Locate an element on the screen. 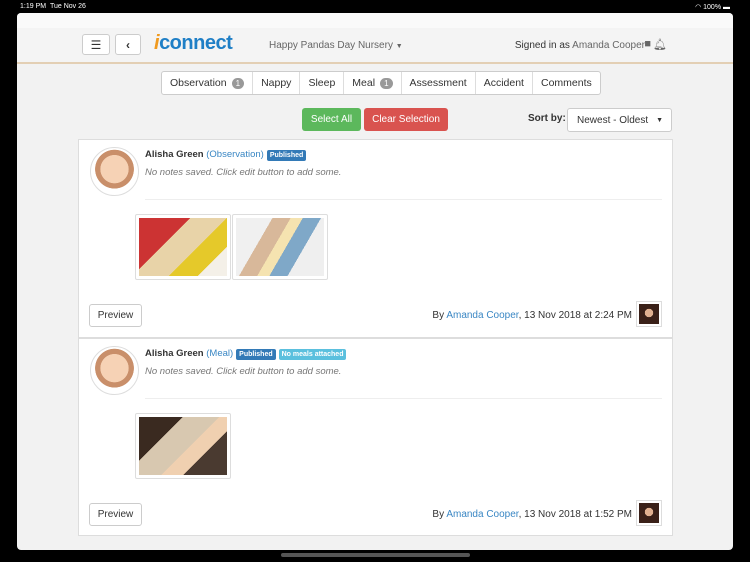  sort-select: Newest - Oldest ▼ is located at coordinates (619, 120).